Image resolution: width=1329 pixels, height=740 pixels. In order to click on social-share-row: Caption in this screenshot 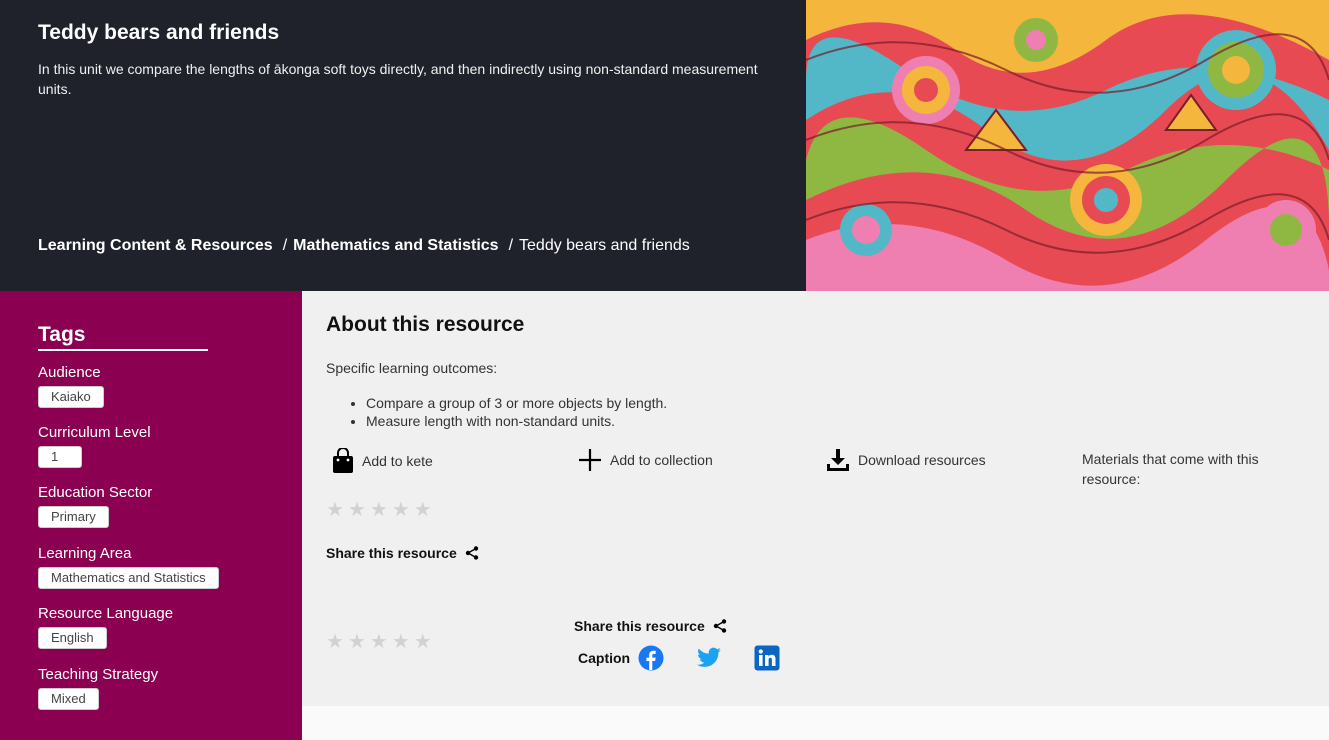, I will do `click(695, 658)`.